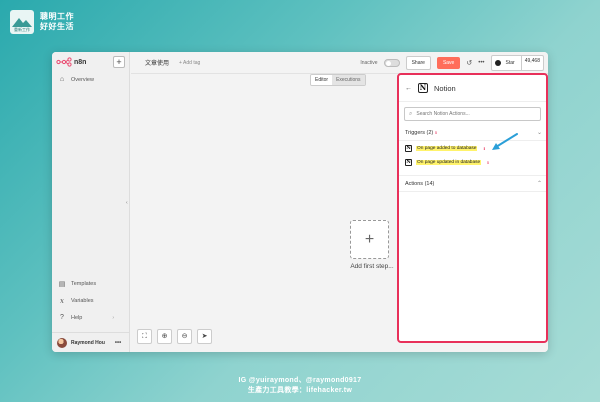 This screenshot has width=600, height=402. I want to click on brand-logo-caption: 重新工作, so click(22, 29).